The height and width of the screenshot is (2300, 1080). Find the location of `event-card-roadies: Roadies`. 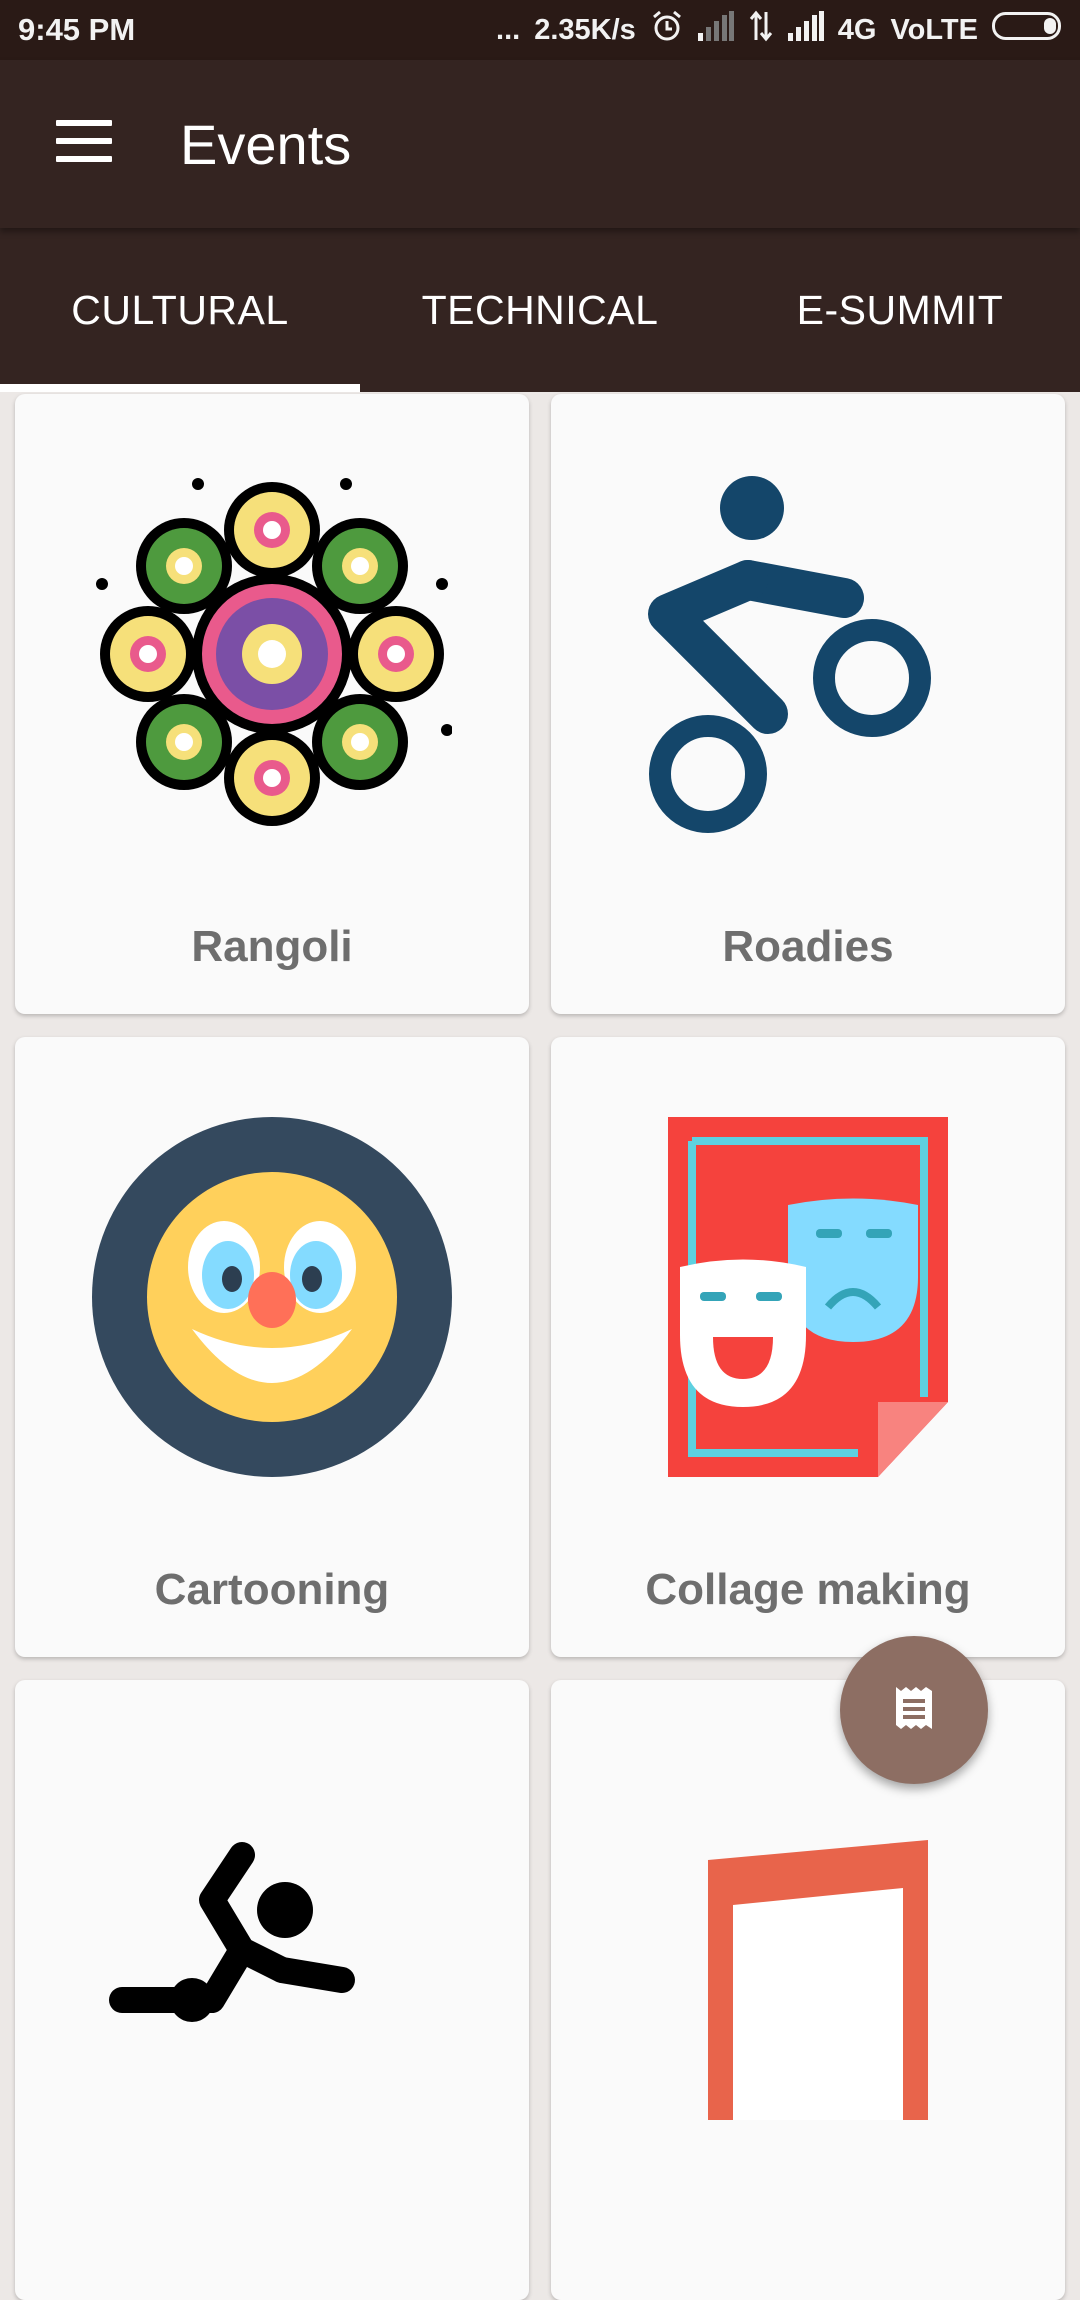

event-card-roadies: Roadies is located at coordinates (808, 704).